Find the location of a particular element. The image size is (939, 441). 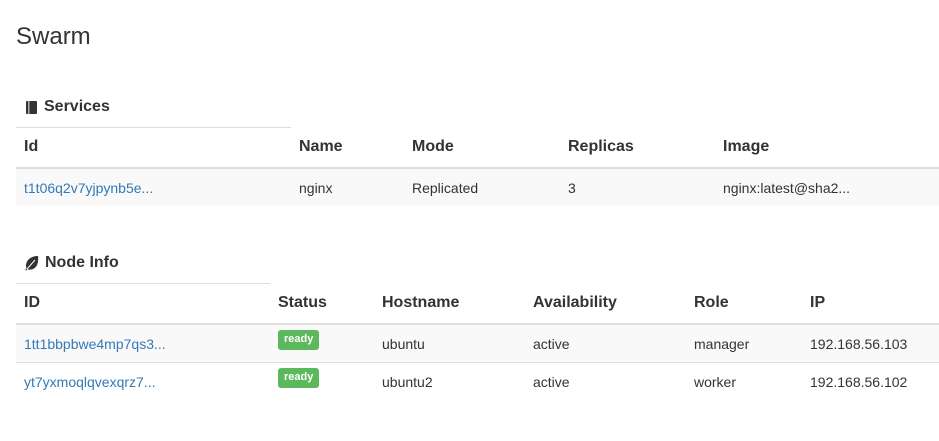

services-col-replicas: Replicas is located at coordinates (637, 148).